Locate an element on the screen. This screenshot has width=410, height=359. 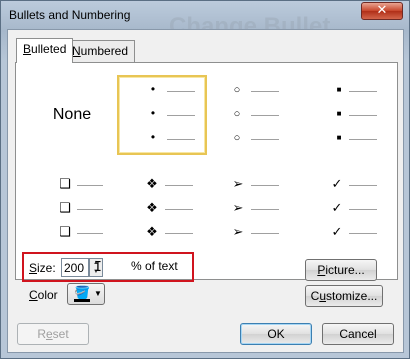
size-label: Size: is located at coordinates (42, 268).